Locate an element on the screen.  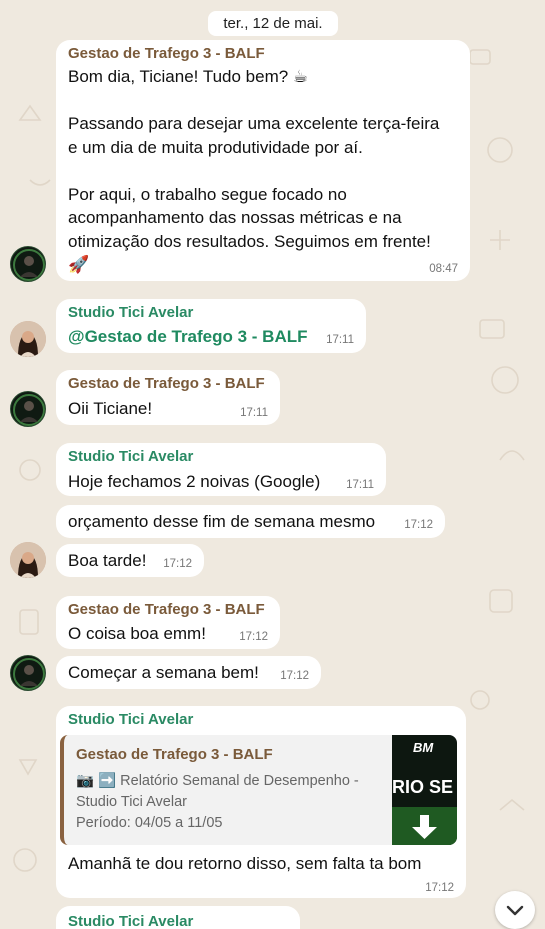
mention-link: @Gestao de Trafego 3 - BALF is located at coordinates (188, 337).